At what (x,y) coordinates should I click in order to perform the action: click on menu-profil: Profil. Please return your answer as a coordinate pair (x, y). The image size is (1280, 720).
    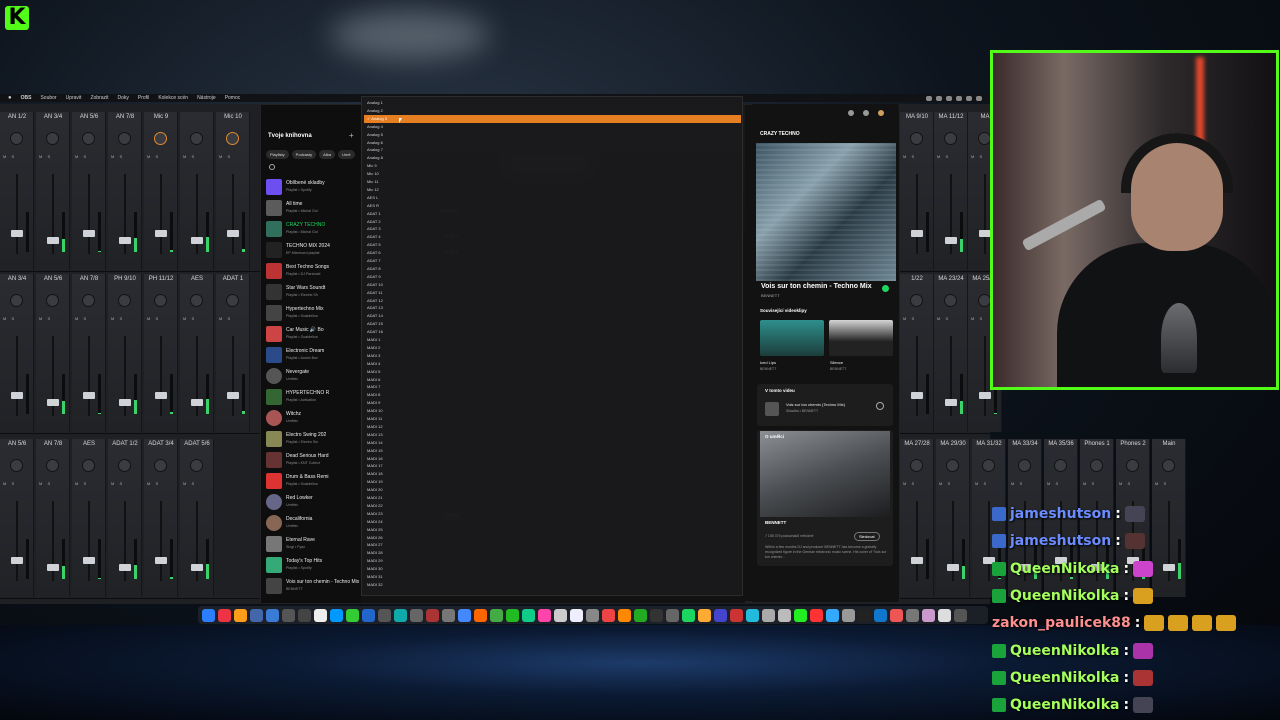
    Looking at the image, I should click on (143, 98).